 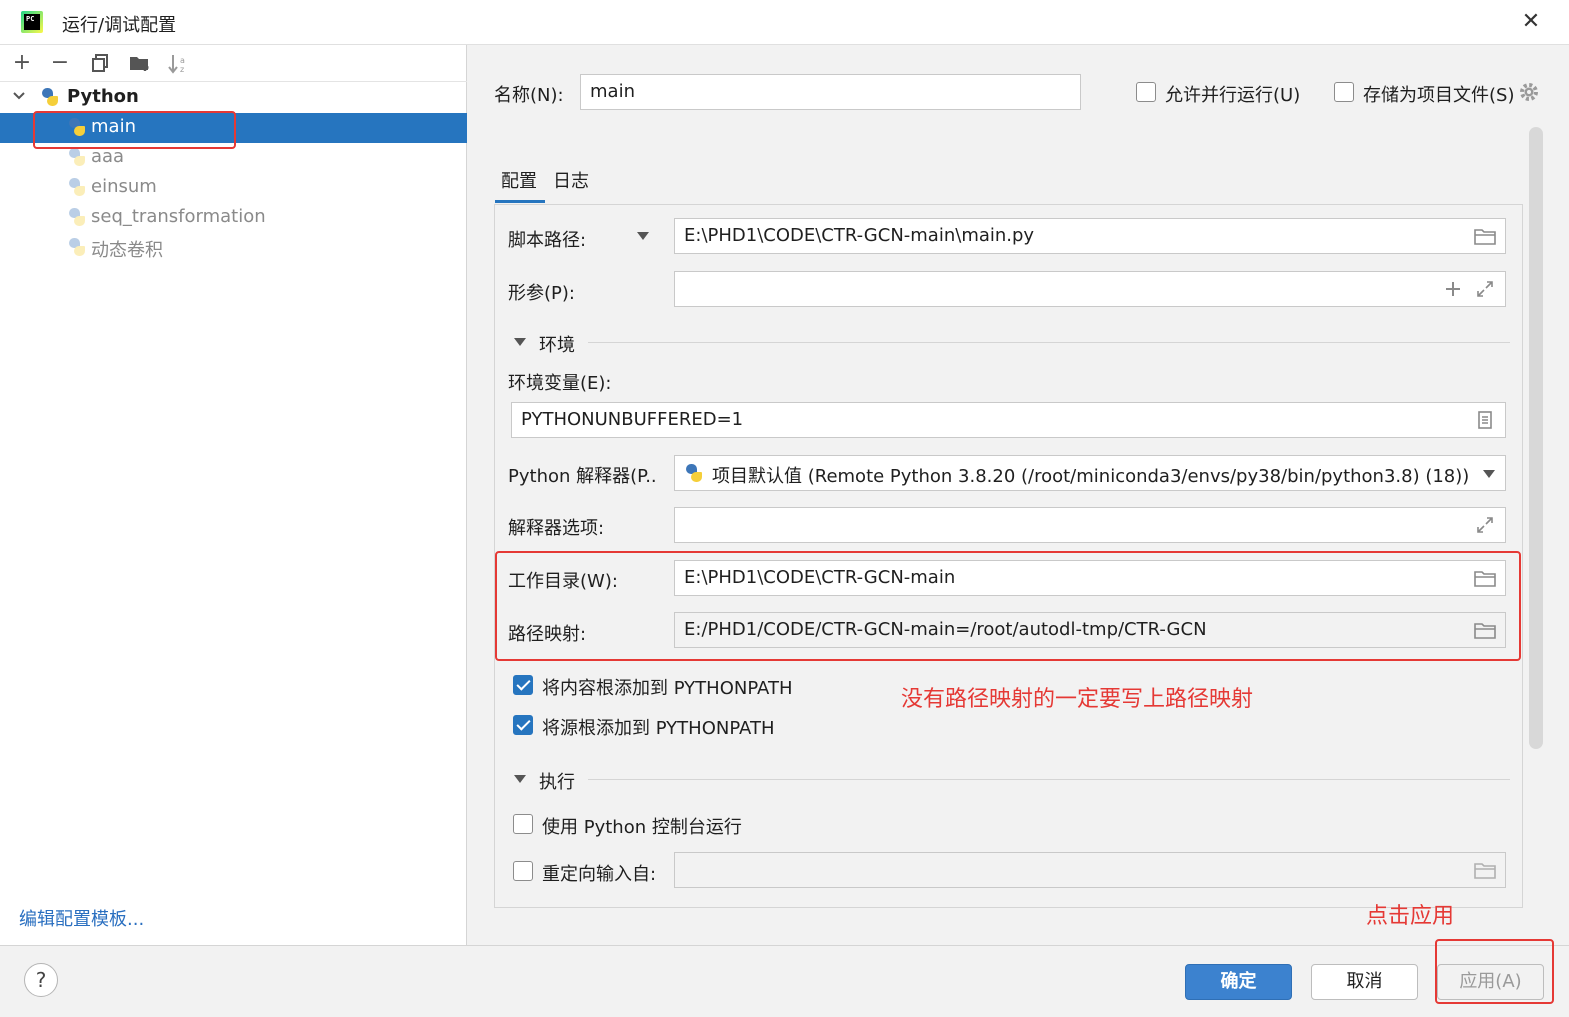 I want to click on tree-item-label: seq_transformation, so click(x=178, y=216).